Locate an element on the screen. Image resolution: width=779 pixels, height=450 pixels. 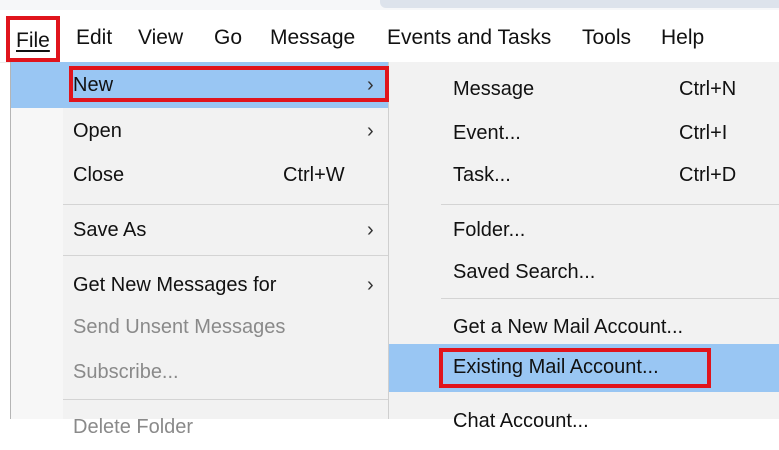
menu-item-send-unsent-messages: Send Unsent Messages is located at coordinates (199, 327).